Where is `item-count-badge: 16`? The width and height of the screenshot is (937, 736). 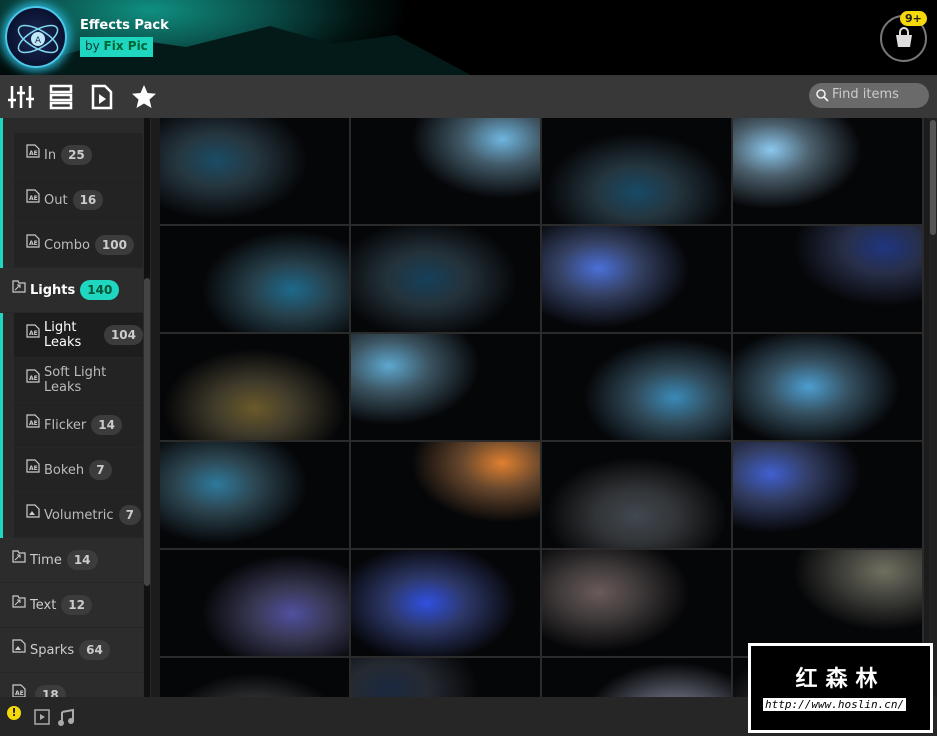 item-count-badge: 16 is located at coordinates (88, 200).